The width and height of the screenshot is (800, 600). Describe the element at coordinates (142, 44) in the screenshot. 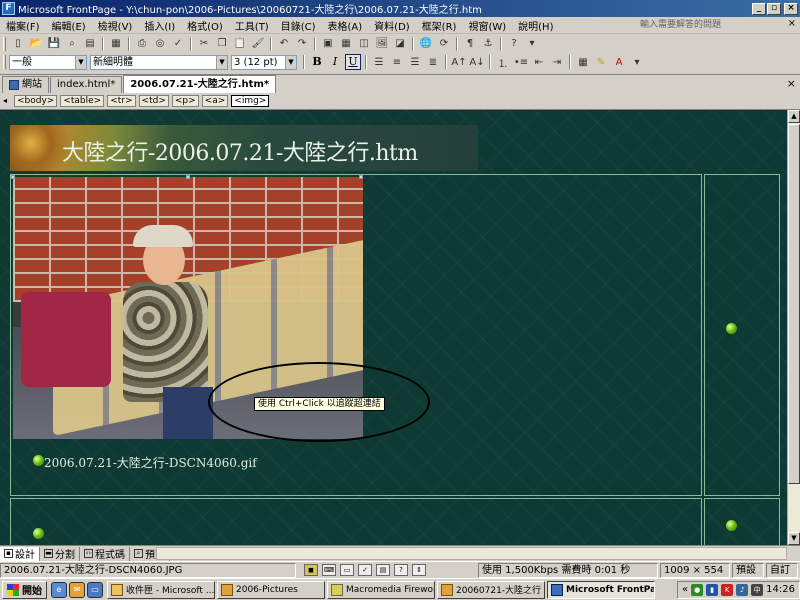

I see `print-icon: ⎙` at that location.